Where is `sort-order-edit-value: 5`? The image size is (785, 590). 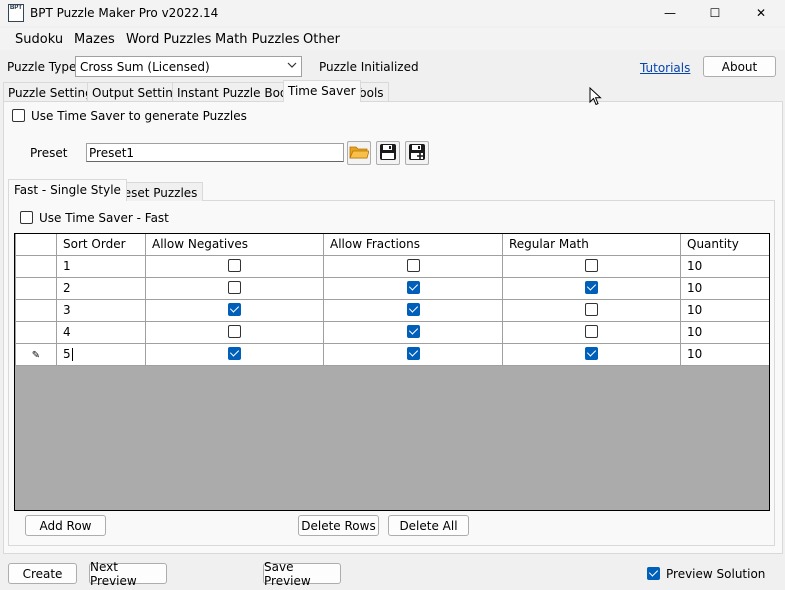 sort-order-edit-value: 5 is located at coordinates (67, 354).